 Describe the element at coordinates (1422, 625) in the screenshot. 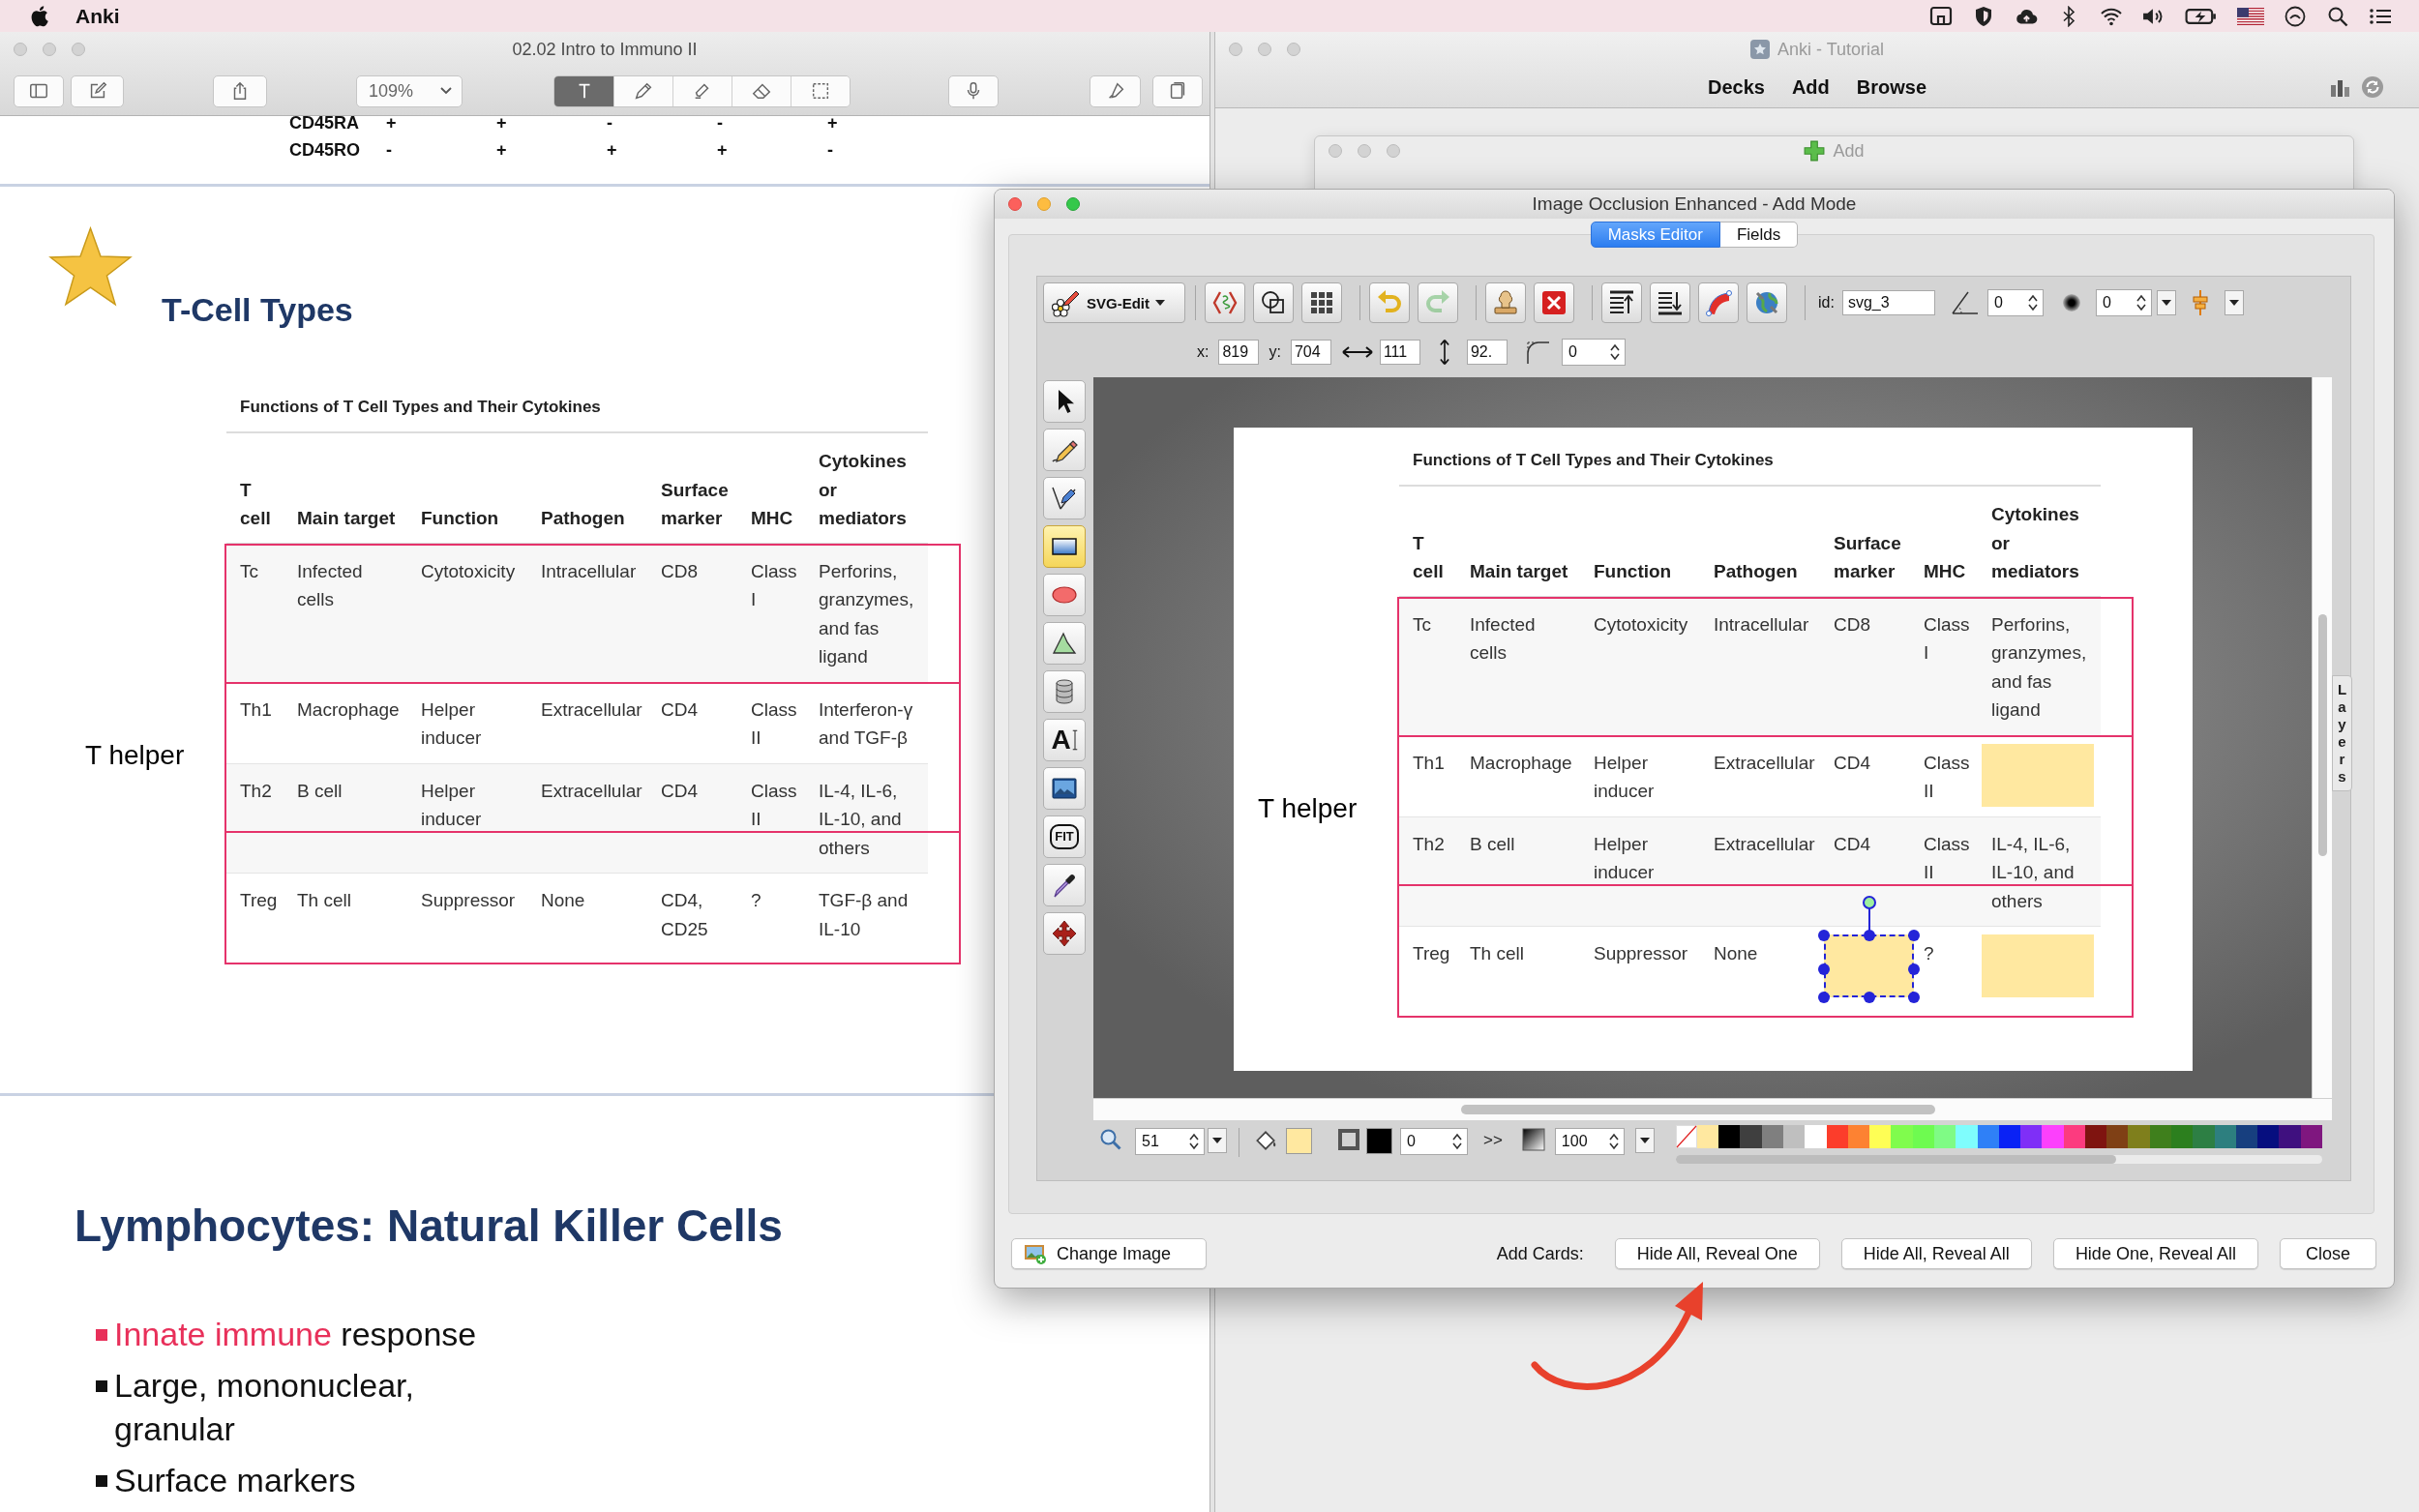

I see `table-cell-text: Tc` at that location.